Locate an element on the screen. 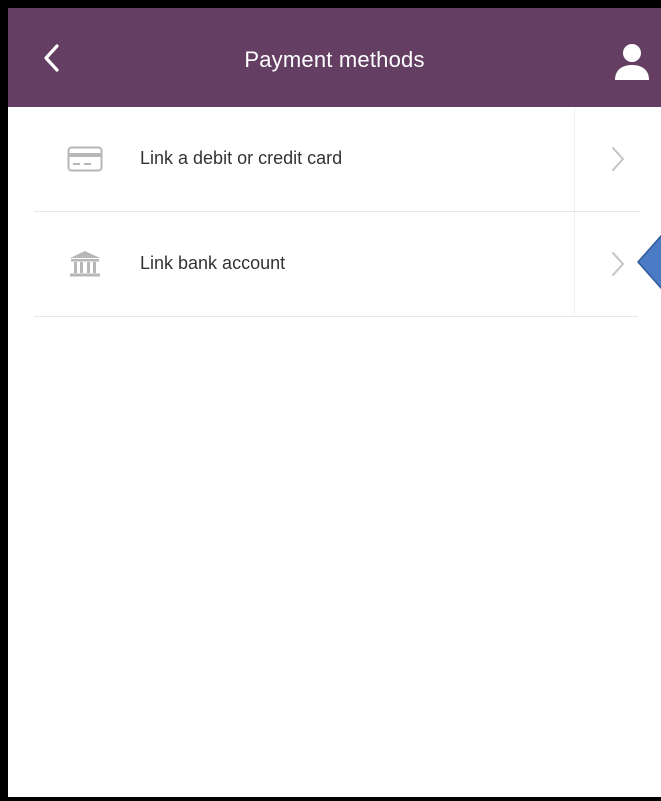  link-bank-row: Link bank account is located at coordinates (334, 264).